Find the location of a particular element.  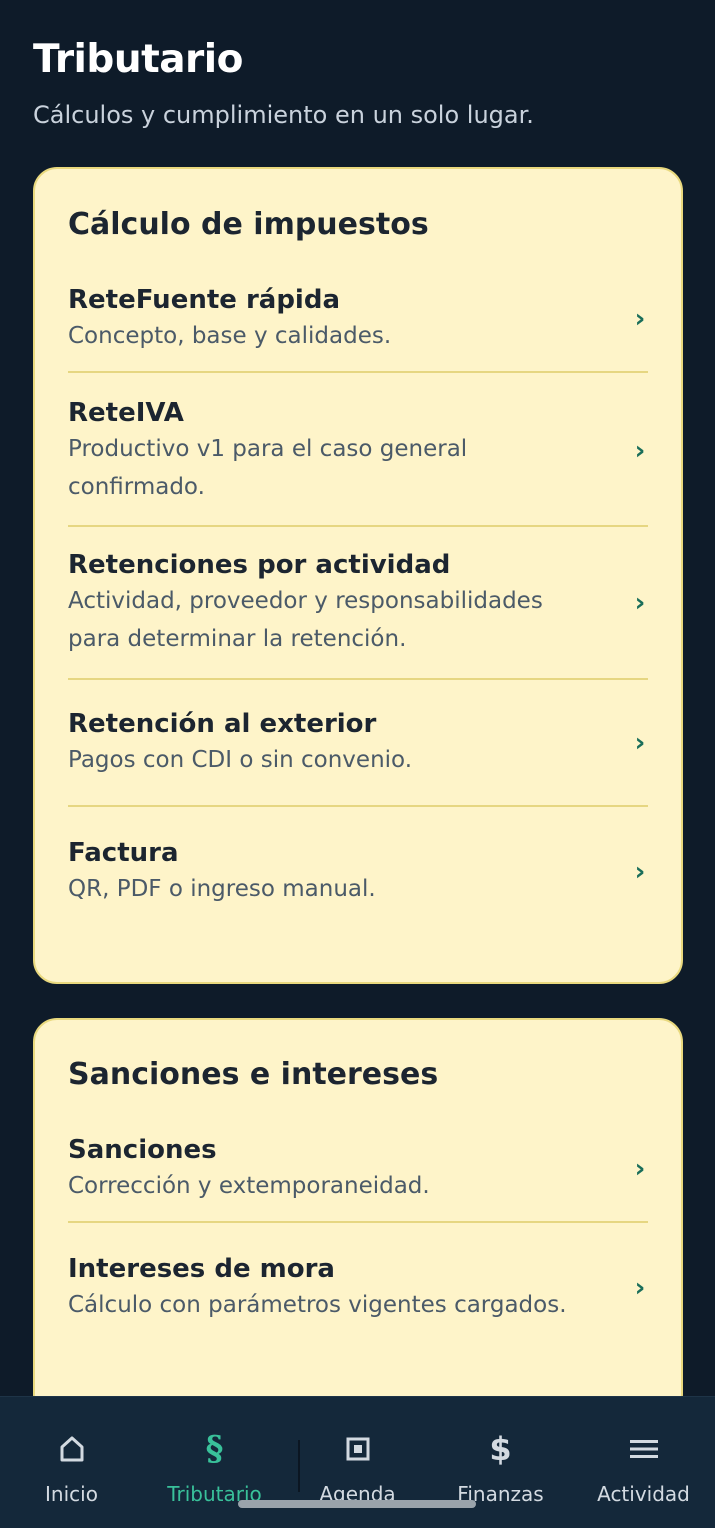

tab-label: Inicio is located at coordinates (71, 1494).